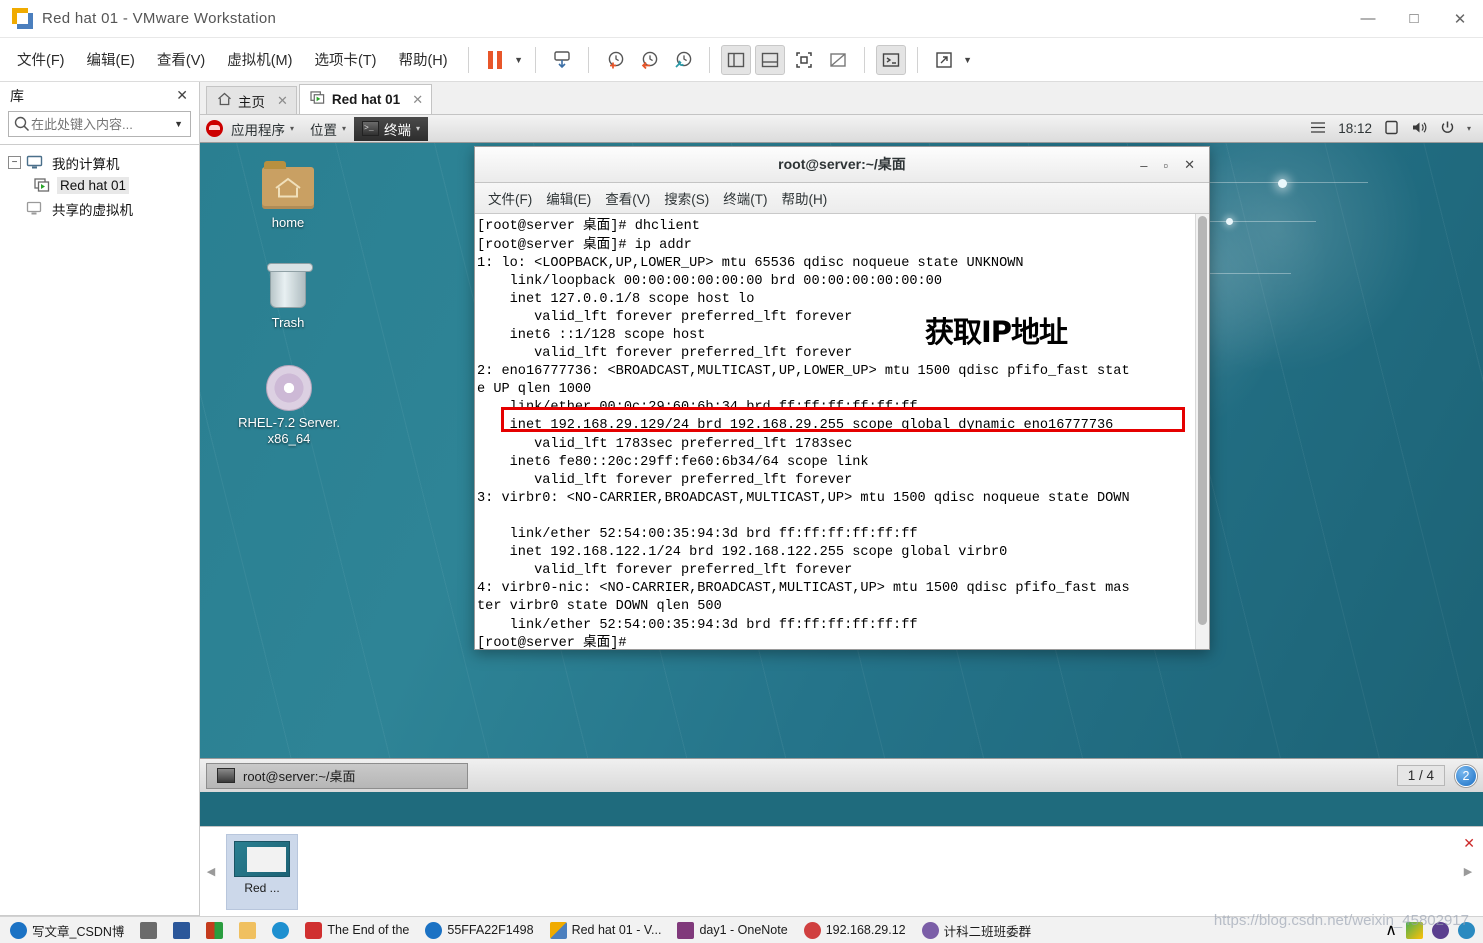 The height and width of the screenshot is (943, 1483). Describe the element at coordinates (804, 60) in the screenshot. I see `fullscreen-icon` at that location.